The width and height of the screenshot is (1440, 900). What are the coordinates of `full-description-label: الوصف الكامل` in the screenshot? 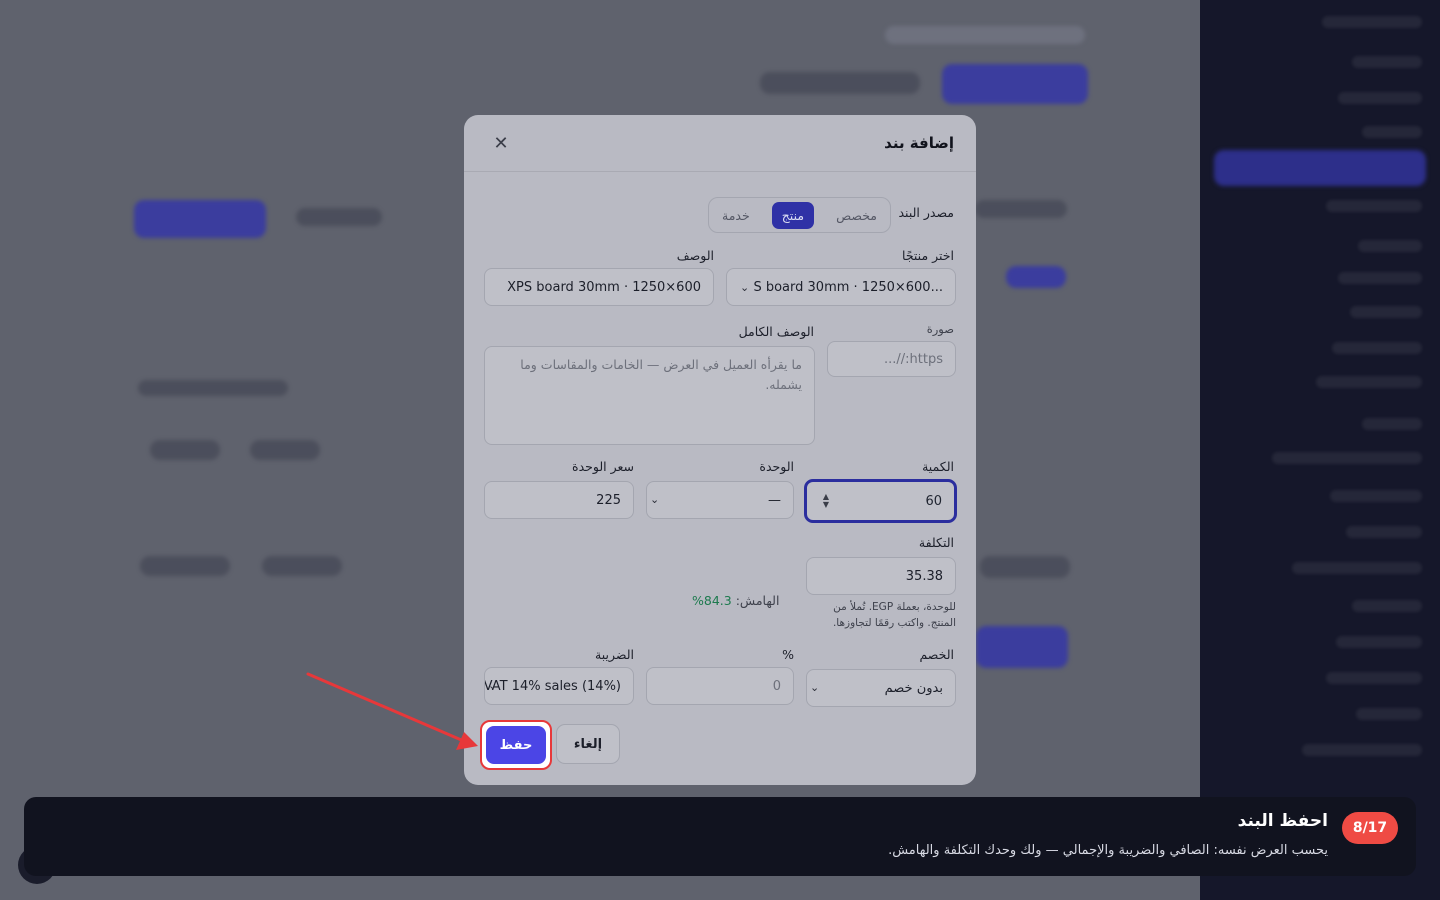 It's located at (776, 331).